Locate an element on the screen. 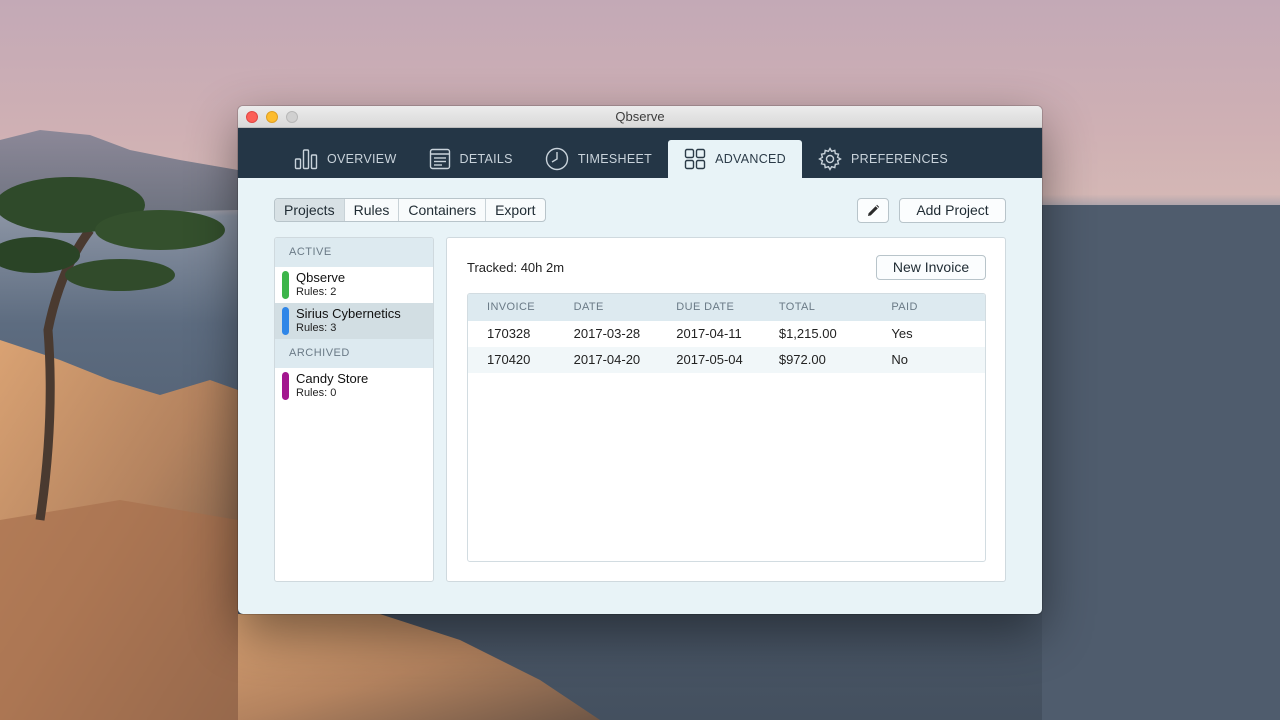 This screenshot has width=1280, height=720. archived-section-header: ARCHIVED is located at coordinates (354, 353).